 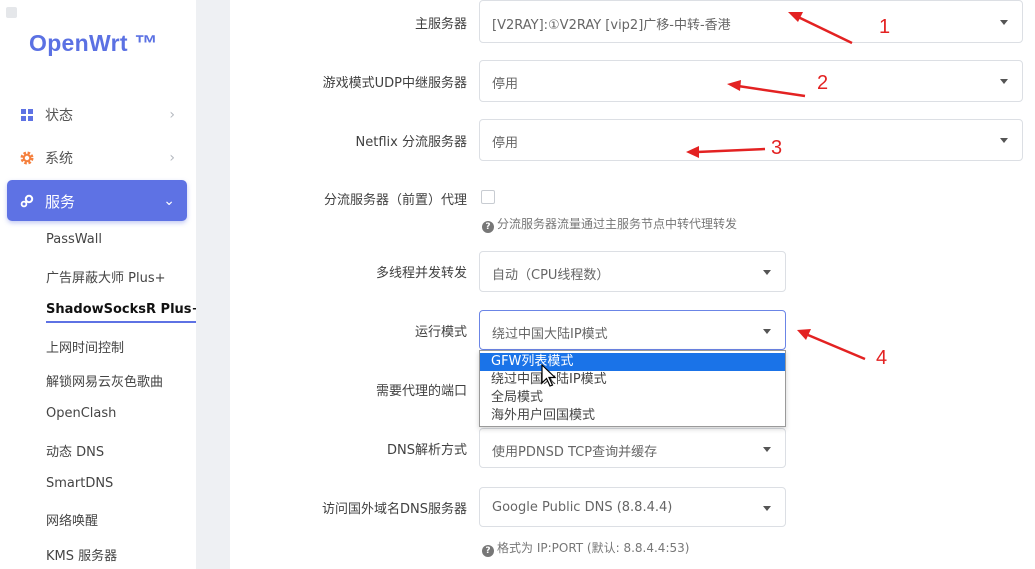 What do you see at coordinates (27, 201) in the screenshot?
I see `services-icon` at bounding box center [27, 201].